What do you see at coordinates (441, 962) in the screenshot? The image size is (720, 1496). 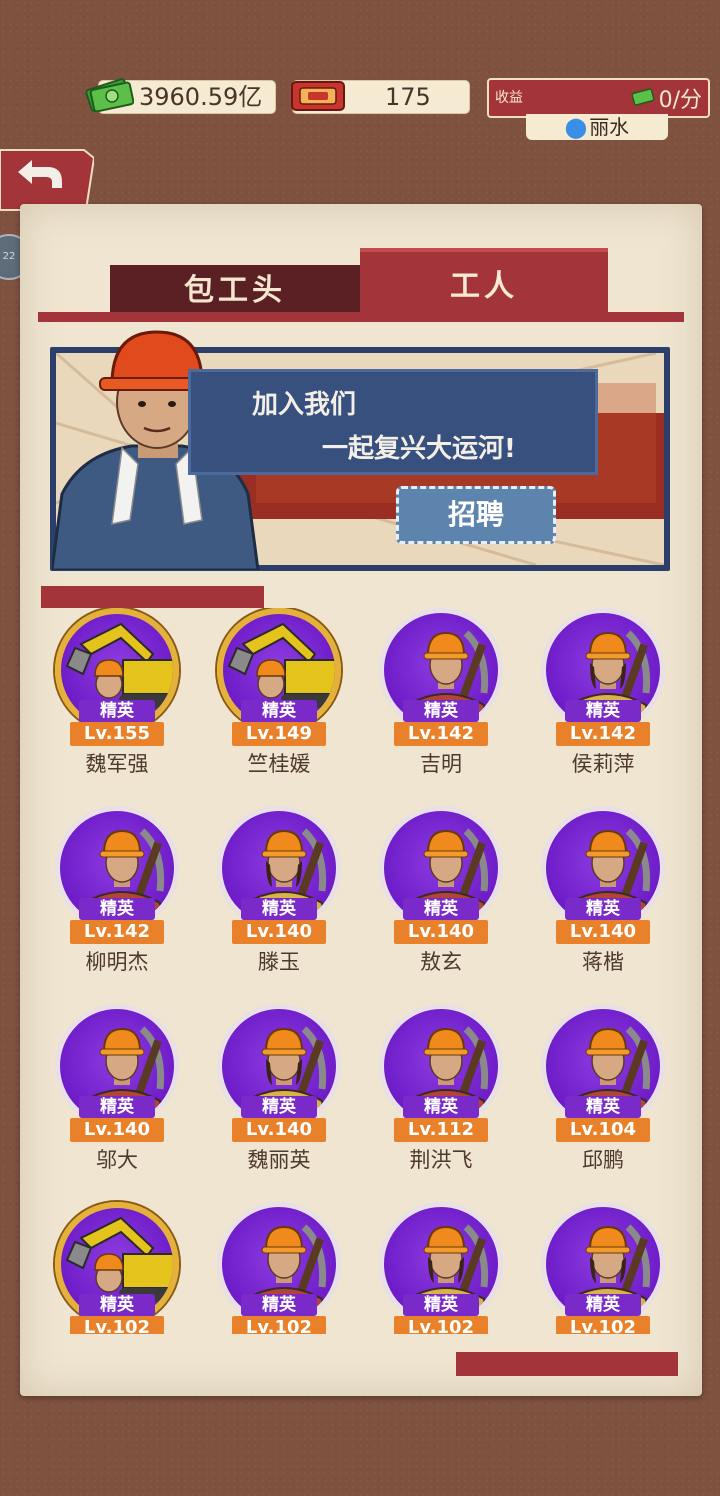 I see `worker-name: 敖玄` at bounding box center [441, 962].